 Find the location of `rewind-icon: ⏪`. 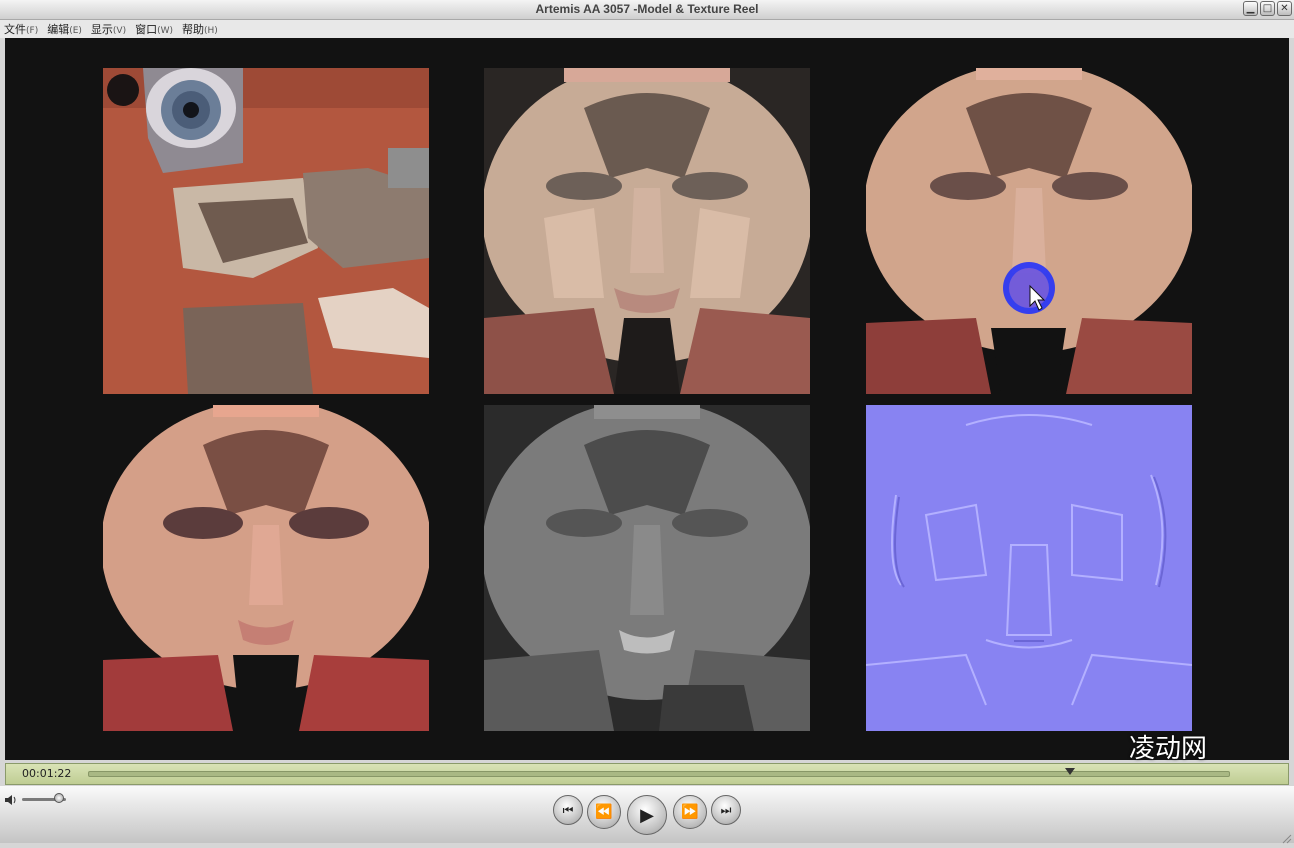

rewind-icon: ⏪ is located at coordinates (604, 812).